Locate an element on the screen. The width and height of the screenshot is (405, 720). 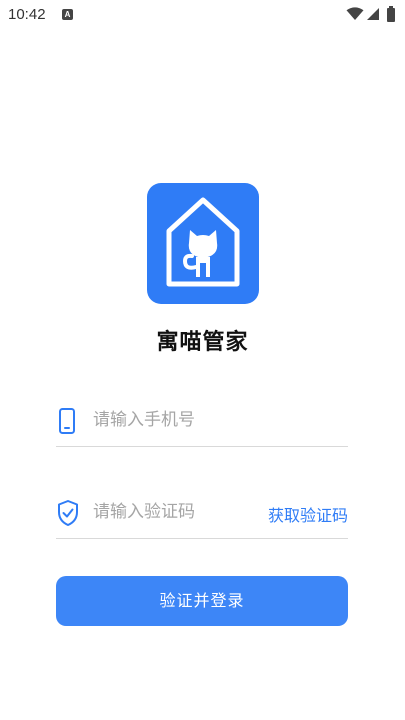
shield-check-icon is located at coordinates (68, 513).